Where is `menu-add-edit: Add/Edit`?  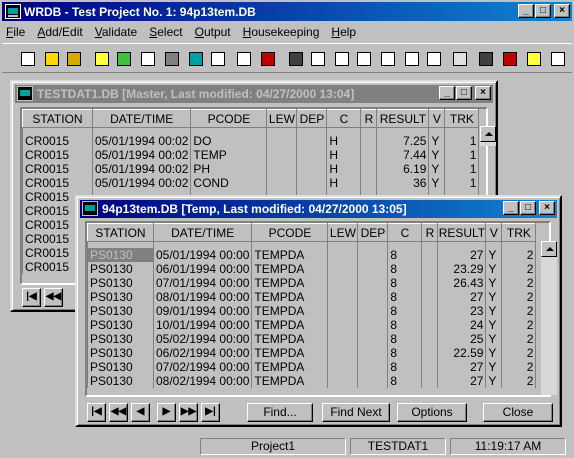
menu-add-edit: Add/Edit is located at coordinates (59, 32).